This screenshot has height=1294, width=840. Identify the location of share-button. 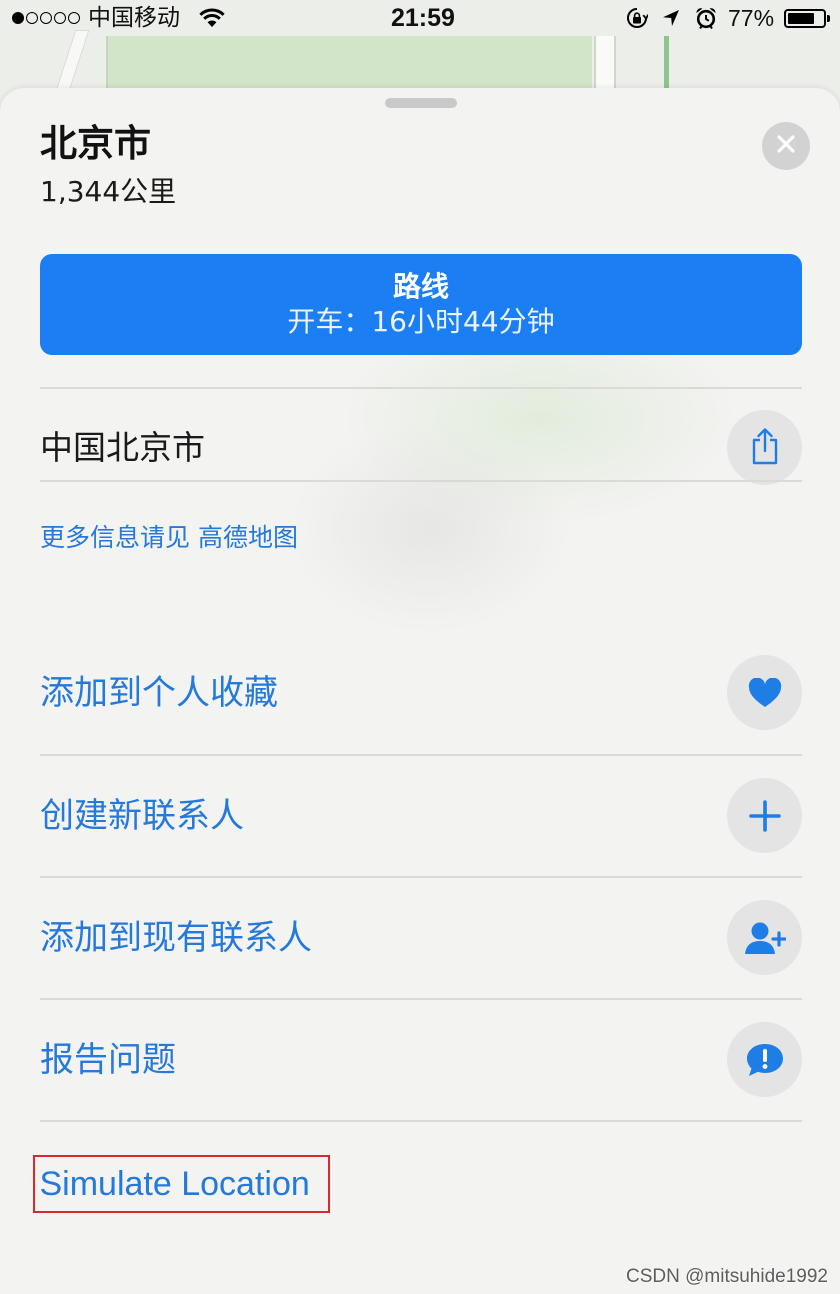
(764, 447).